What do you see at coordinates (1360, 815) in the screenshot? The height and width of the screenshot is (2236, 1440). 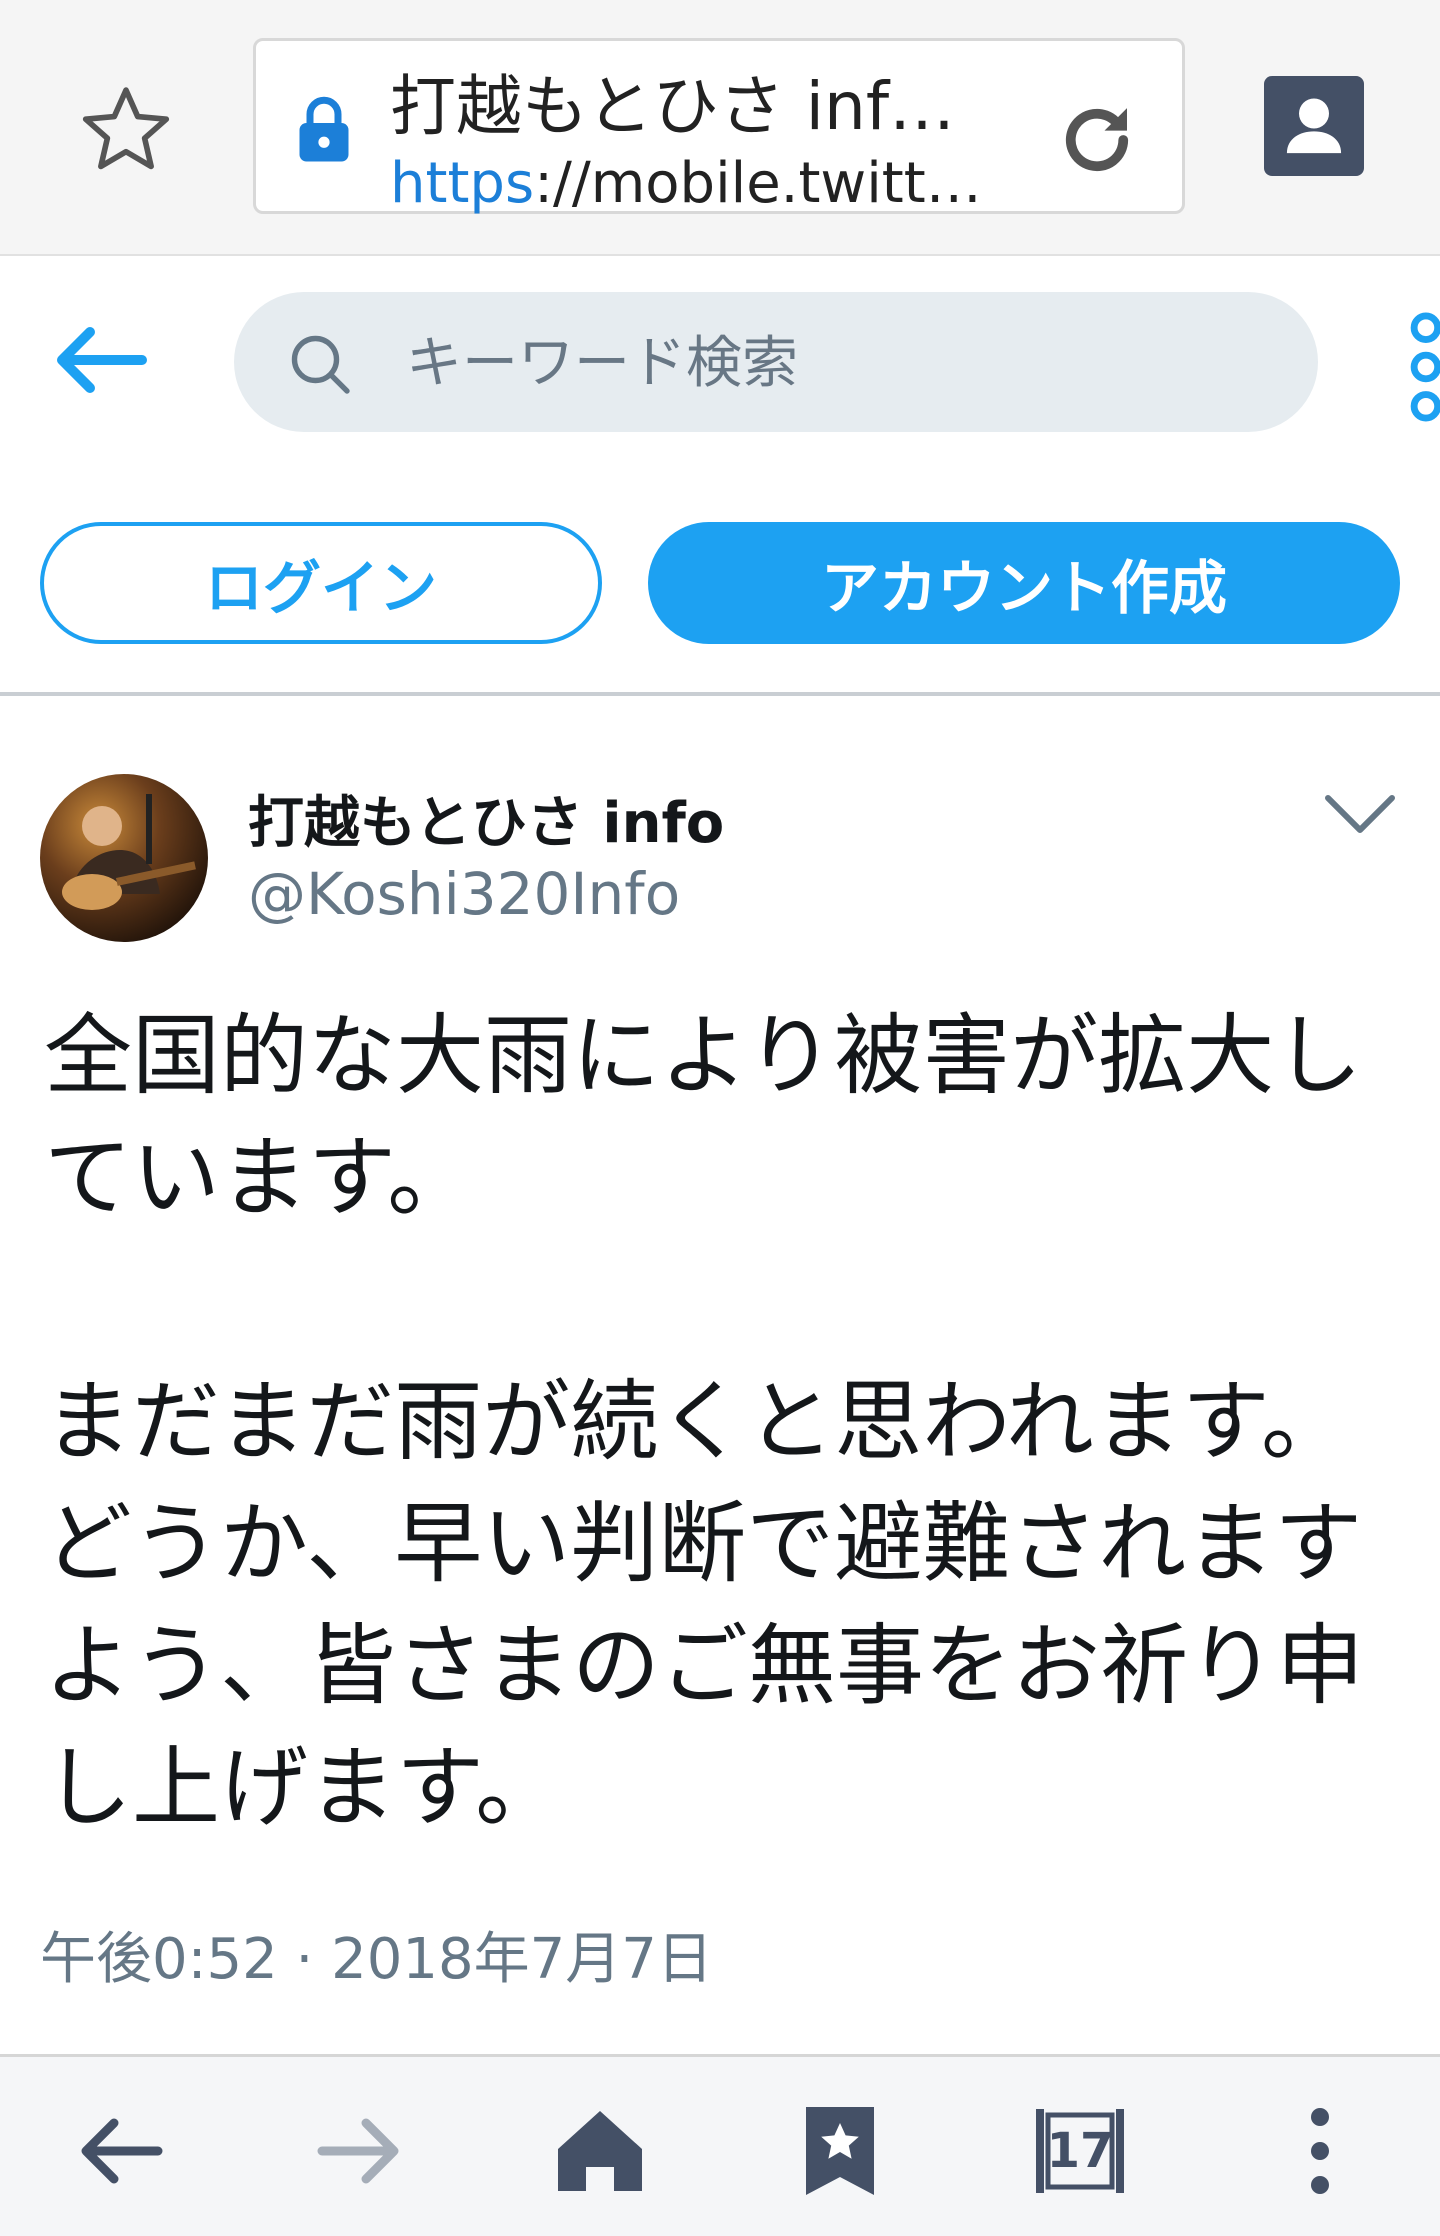 I see `chevron-down-icon` at bounding box center [1360, 815].